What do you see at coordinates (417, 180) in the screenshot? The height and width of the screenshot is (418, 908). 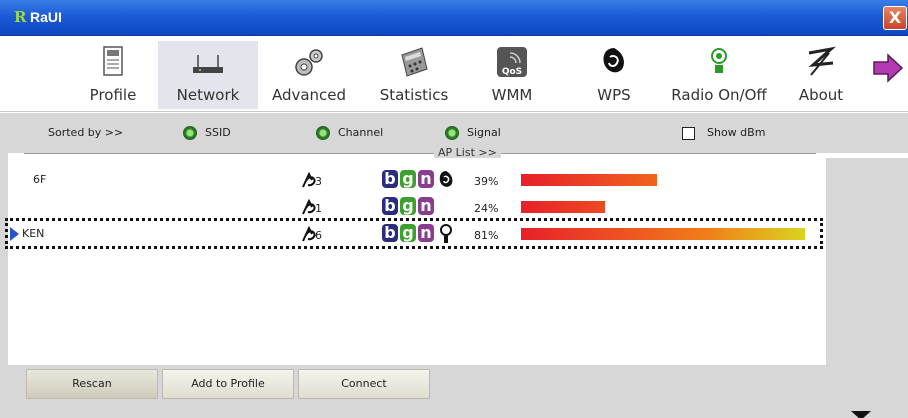 I see `ap-row: 6F 3 b g n 39%` at bounding box center [417, 180].